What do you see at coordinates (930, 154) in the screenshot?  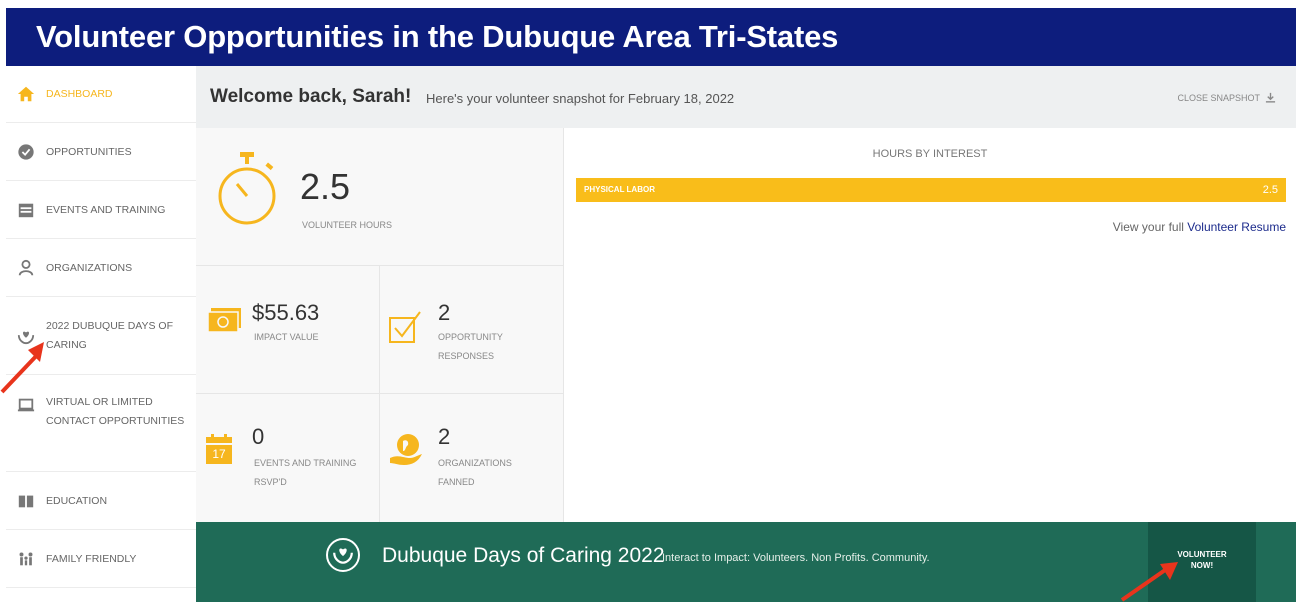 I see `chart-title: HOURS BY INTEREST` at bounding box center [930, 154].